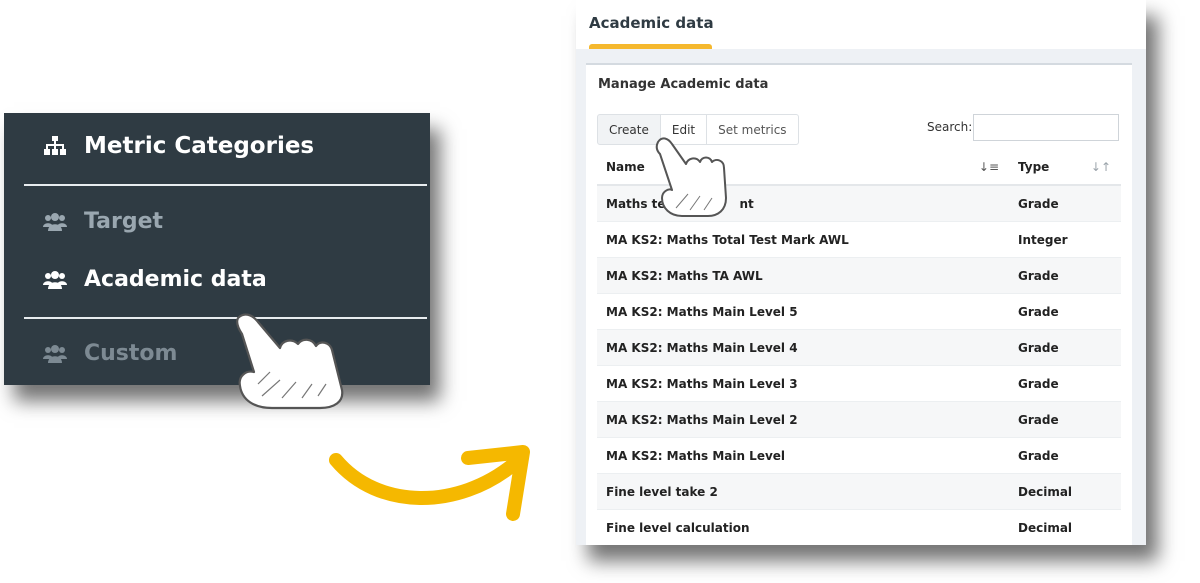  Describe the element at coordinates (803, 347) in the screenshot. I see `name-cell: MA KS2: Maths Main Level 4` at that location.